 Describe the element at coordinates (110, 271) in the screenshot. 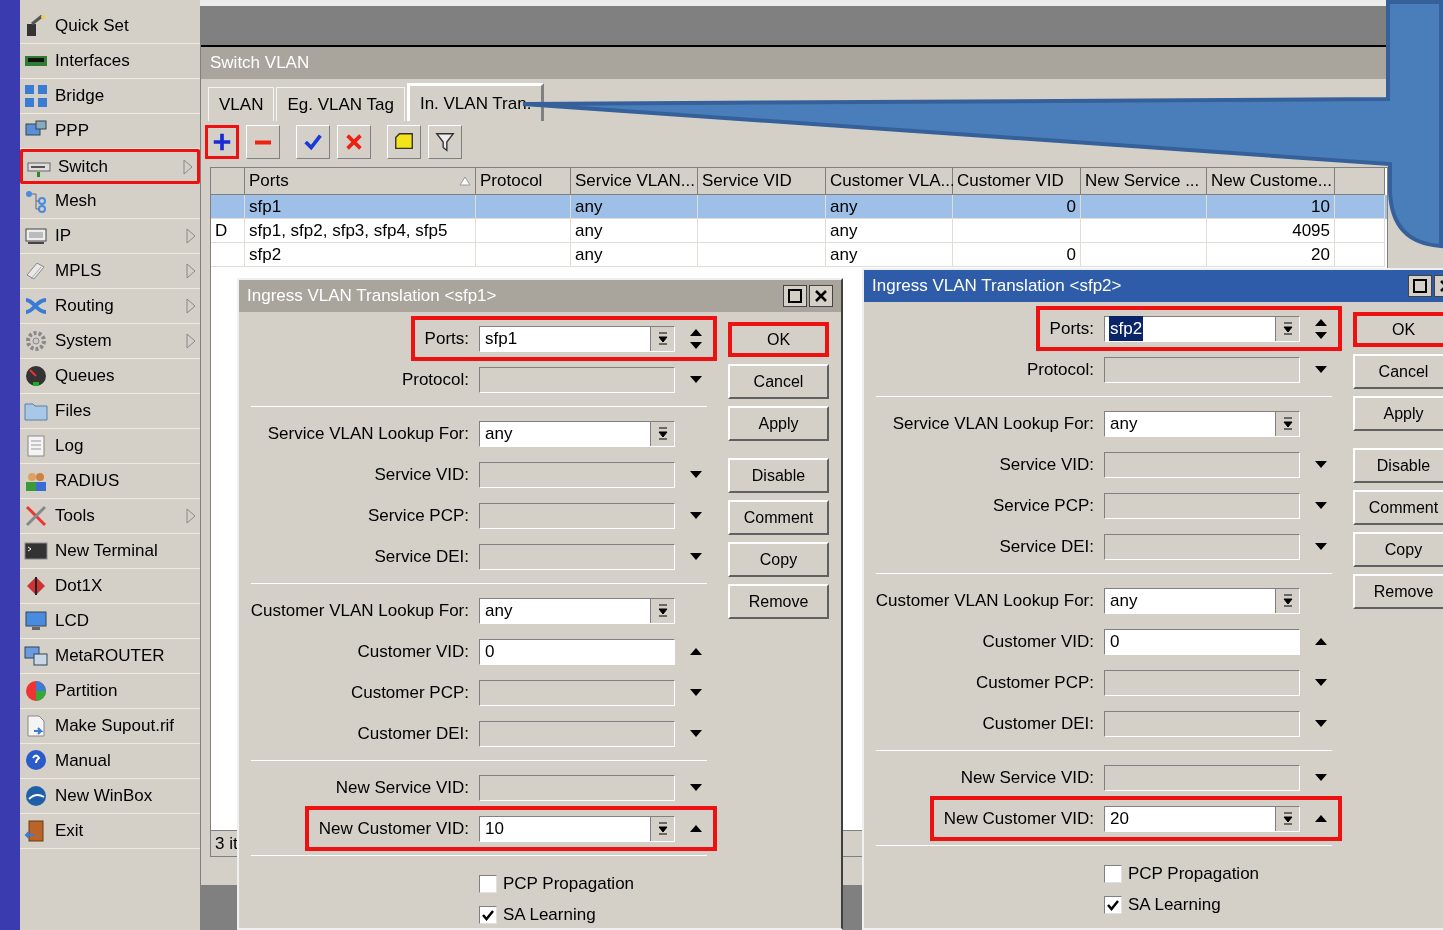

I see `menu-item: MPLS` at that location.